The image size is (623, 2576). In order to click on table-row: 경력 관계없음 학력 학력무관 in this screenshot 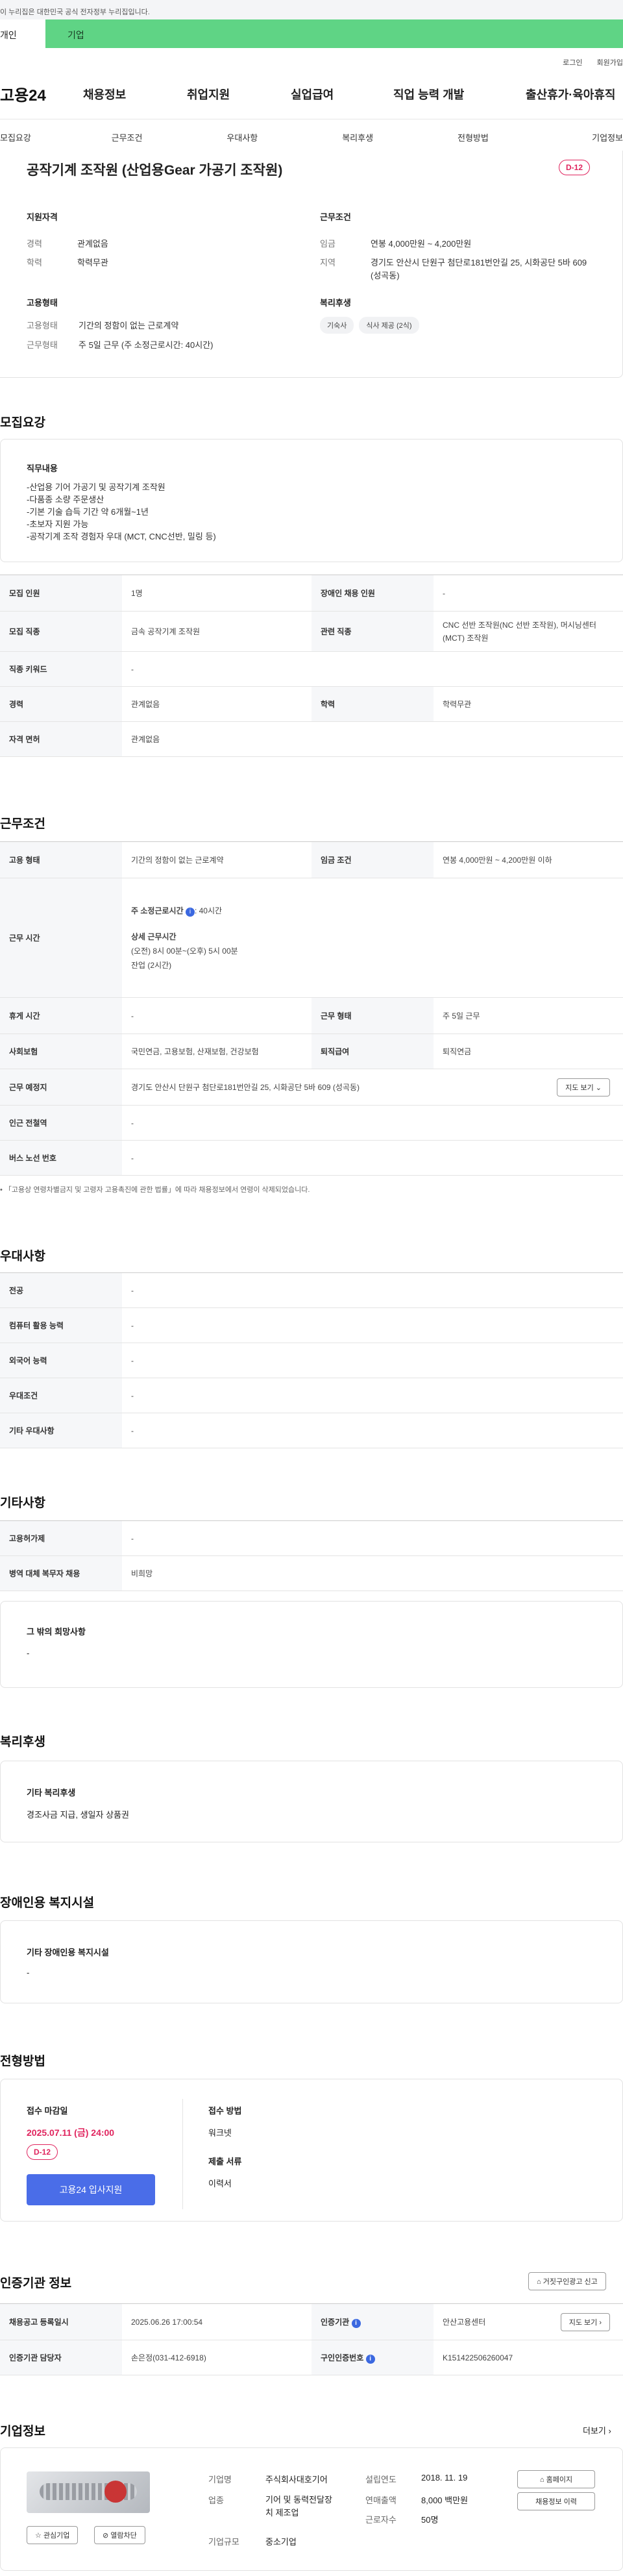, I will do `click(311, 704)`.